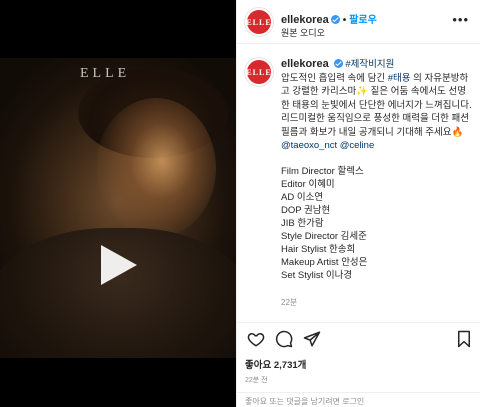 This screenshot has height=407, width=480. Describe the element at coordinates (308, 184) in the screenshot. I see `credit-line: Editor 이혜미` at that location.